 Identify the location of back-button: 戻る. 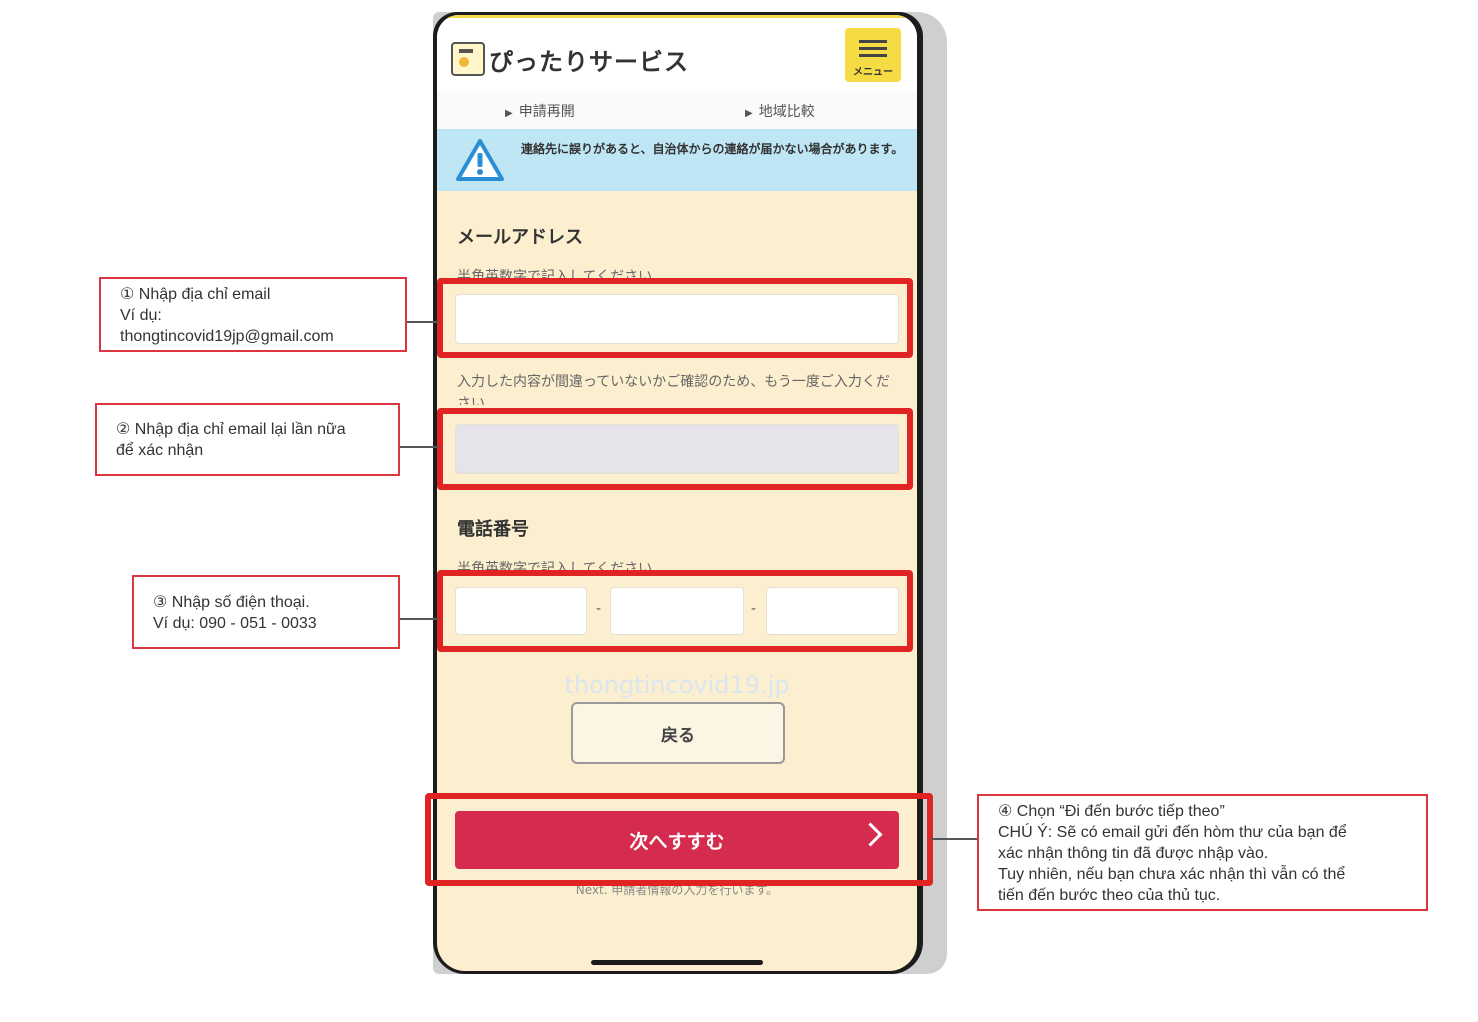
(678, 733).